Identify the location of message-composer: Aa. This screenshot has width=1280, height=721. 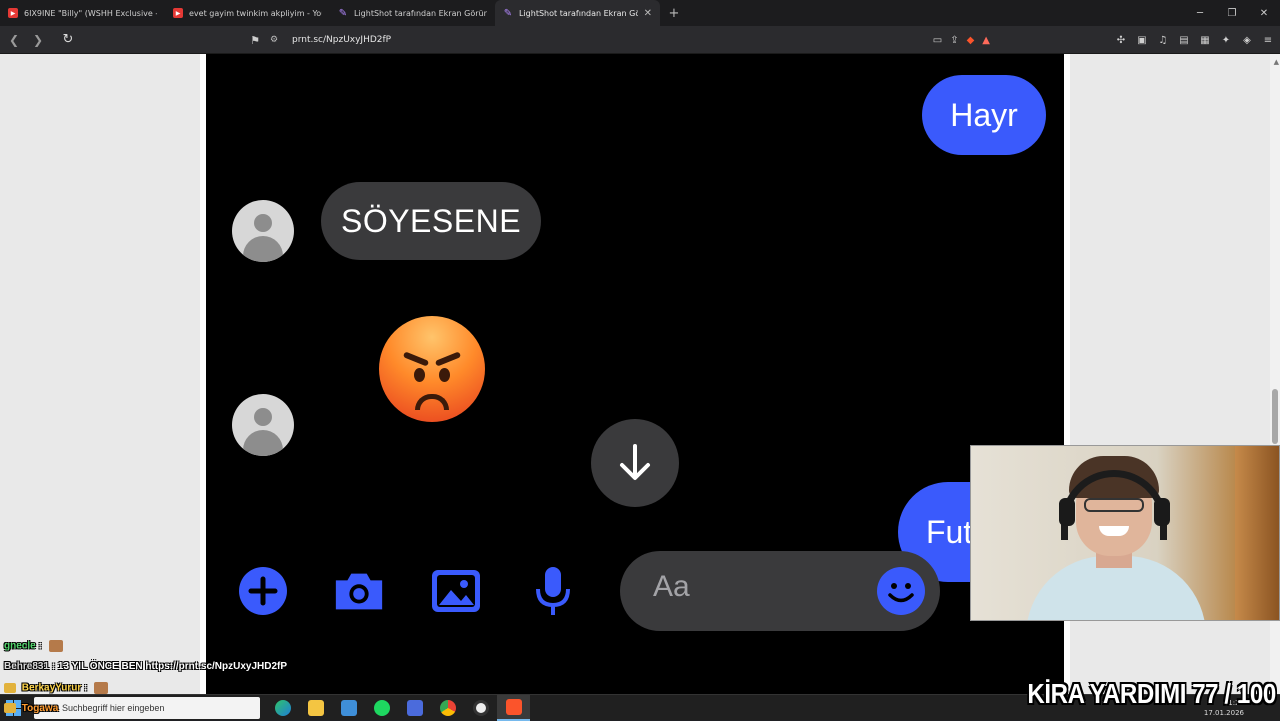
(780, 591).